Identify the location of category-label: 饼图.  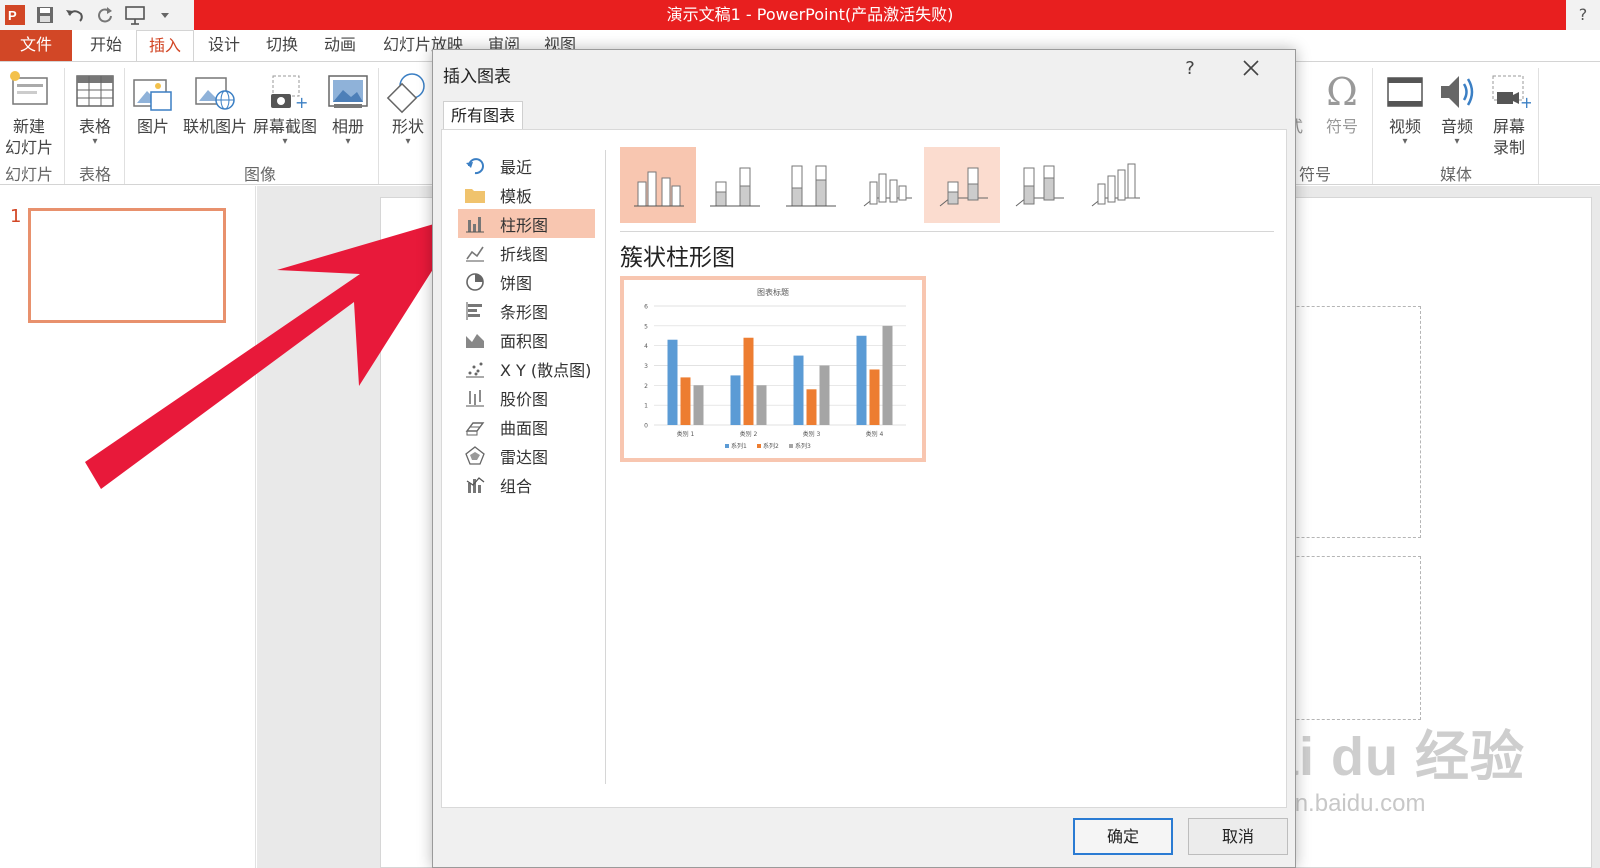
(516, 283).